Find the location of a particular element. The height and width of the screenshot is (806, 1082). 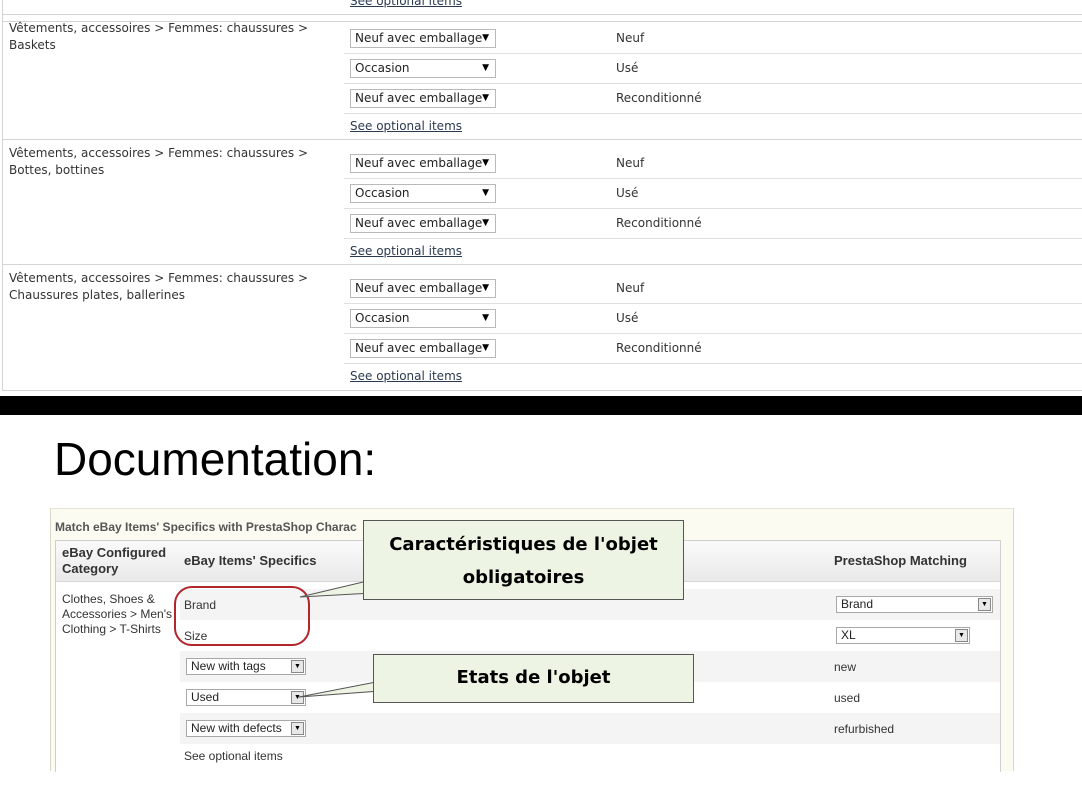

select-value: XL is located at coordinates (848, 635).